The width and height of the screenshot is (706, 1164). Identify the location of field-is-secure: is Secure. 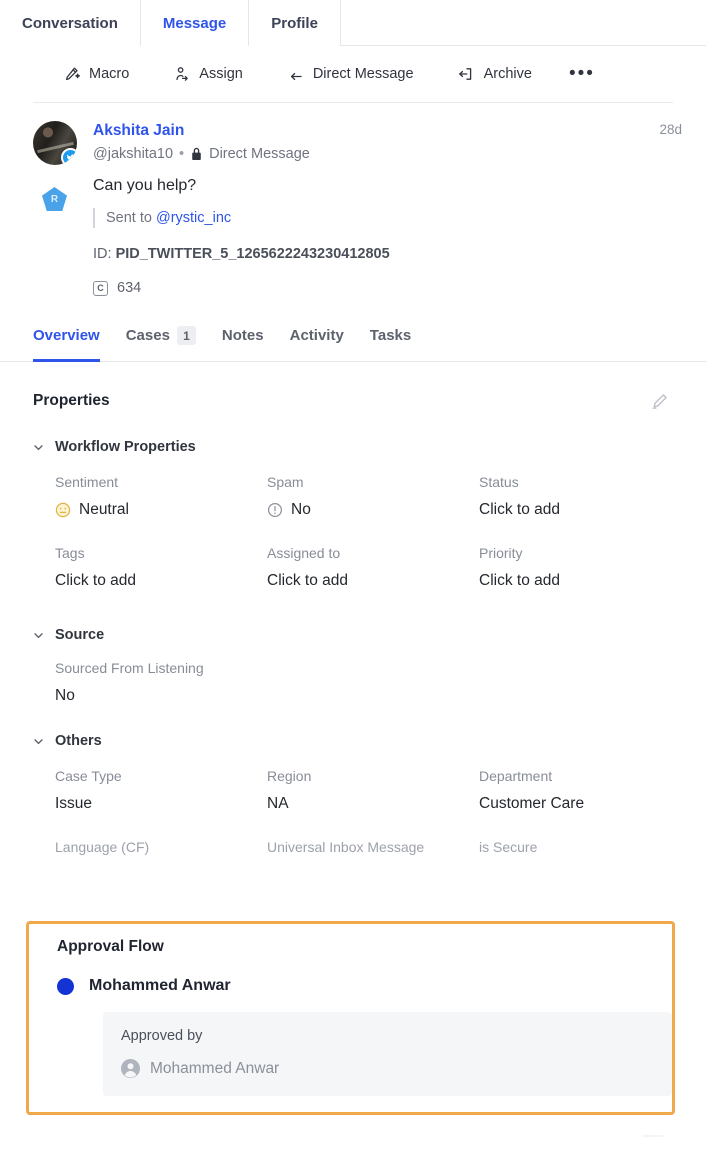
(576, 859).